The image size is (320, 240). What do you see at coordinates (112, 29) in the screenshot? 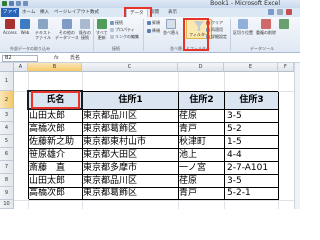
I see `properties-icon` at bounding box center [112, 29].